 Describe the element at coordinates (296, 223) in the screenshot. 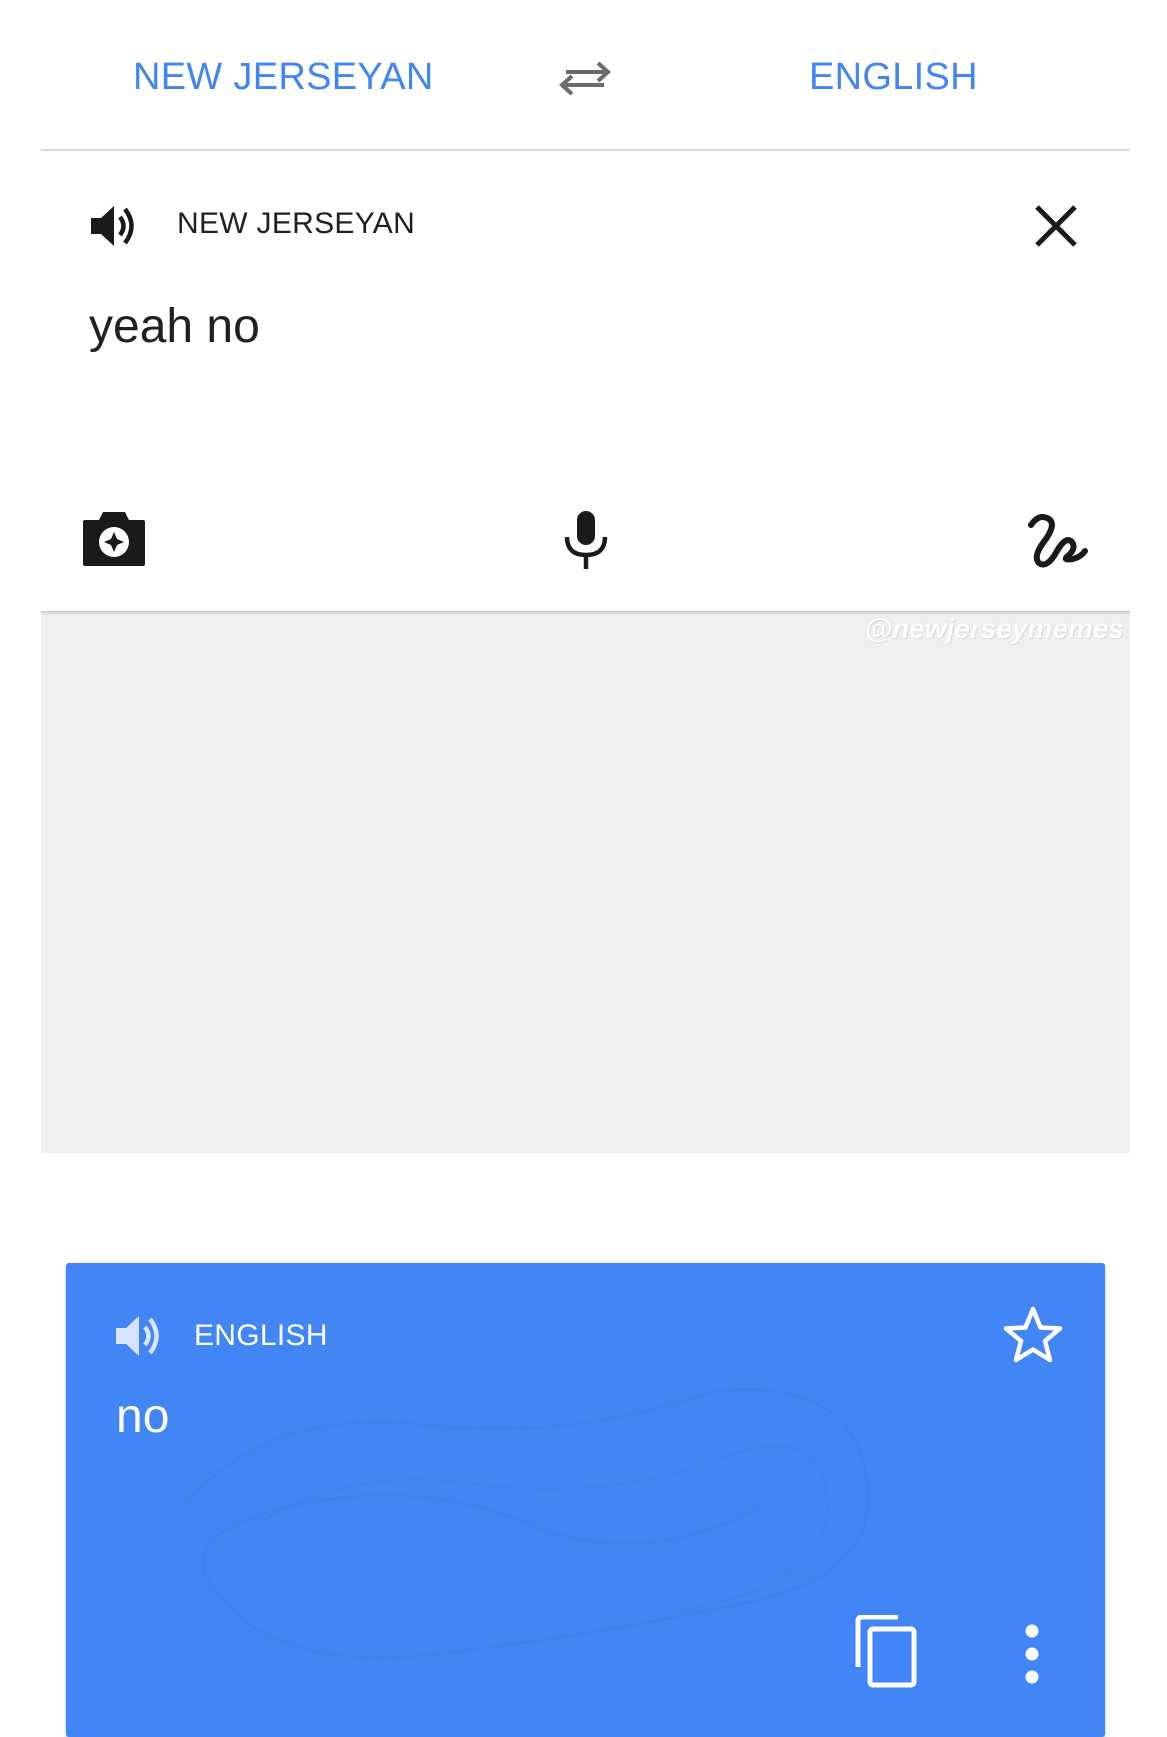

I see `input-language-label: NEW JERSEYAN` at that location.